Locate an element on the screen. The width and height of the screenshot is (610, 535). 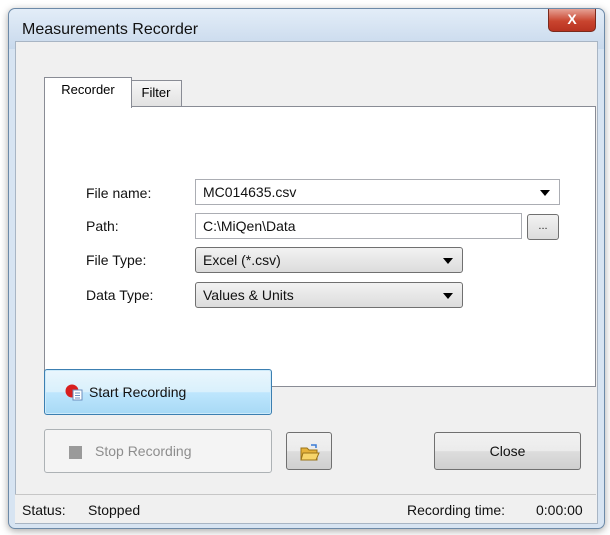
close-icon: X is located at coordinates (572, 19).